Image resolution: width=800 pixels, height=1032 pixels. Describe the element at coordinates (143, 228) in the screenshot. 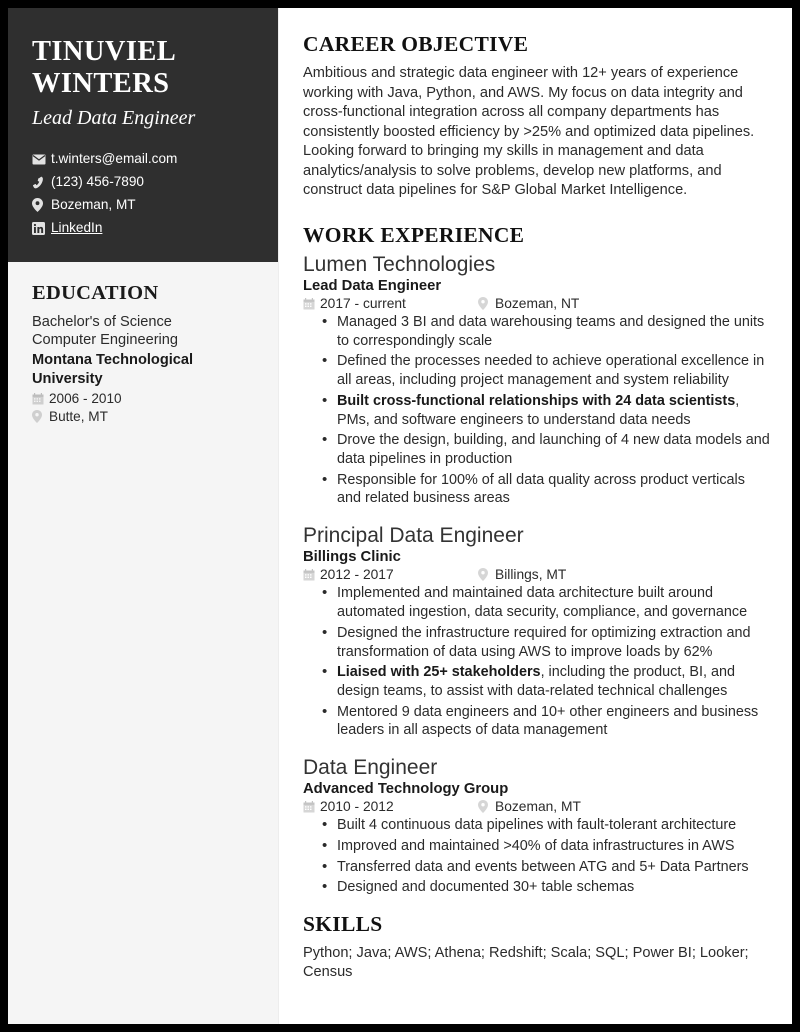

I see `contact-linkedin: LinkedIn` at that location.